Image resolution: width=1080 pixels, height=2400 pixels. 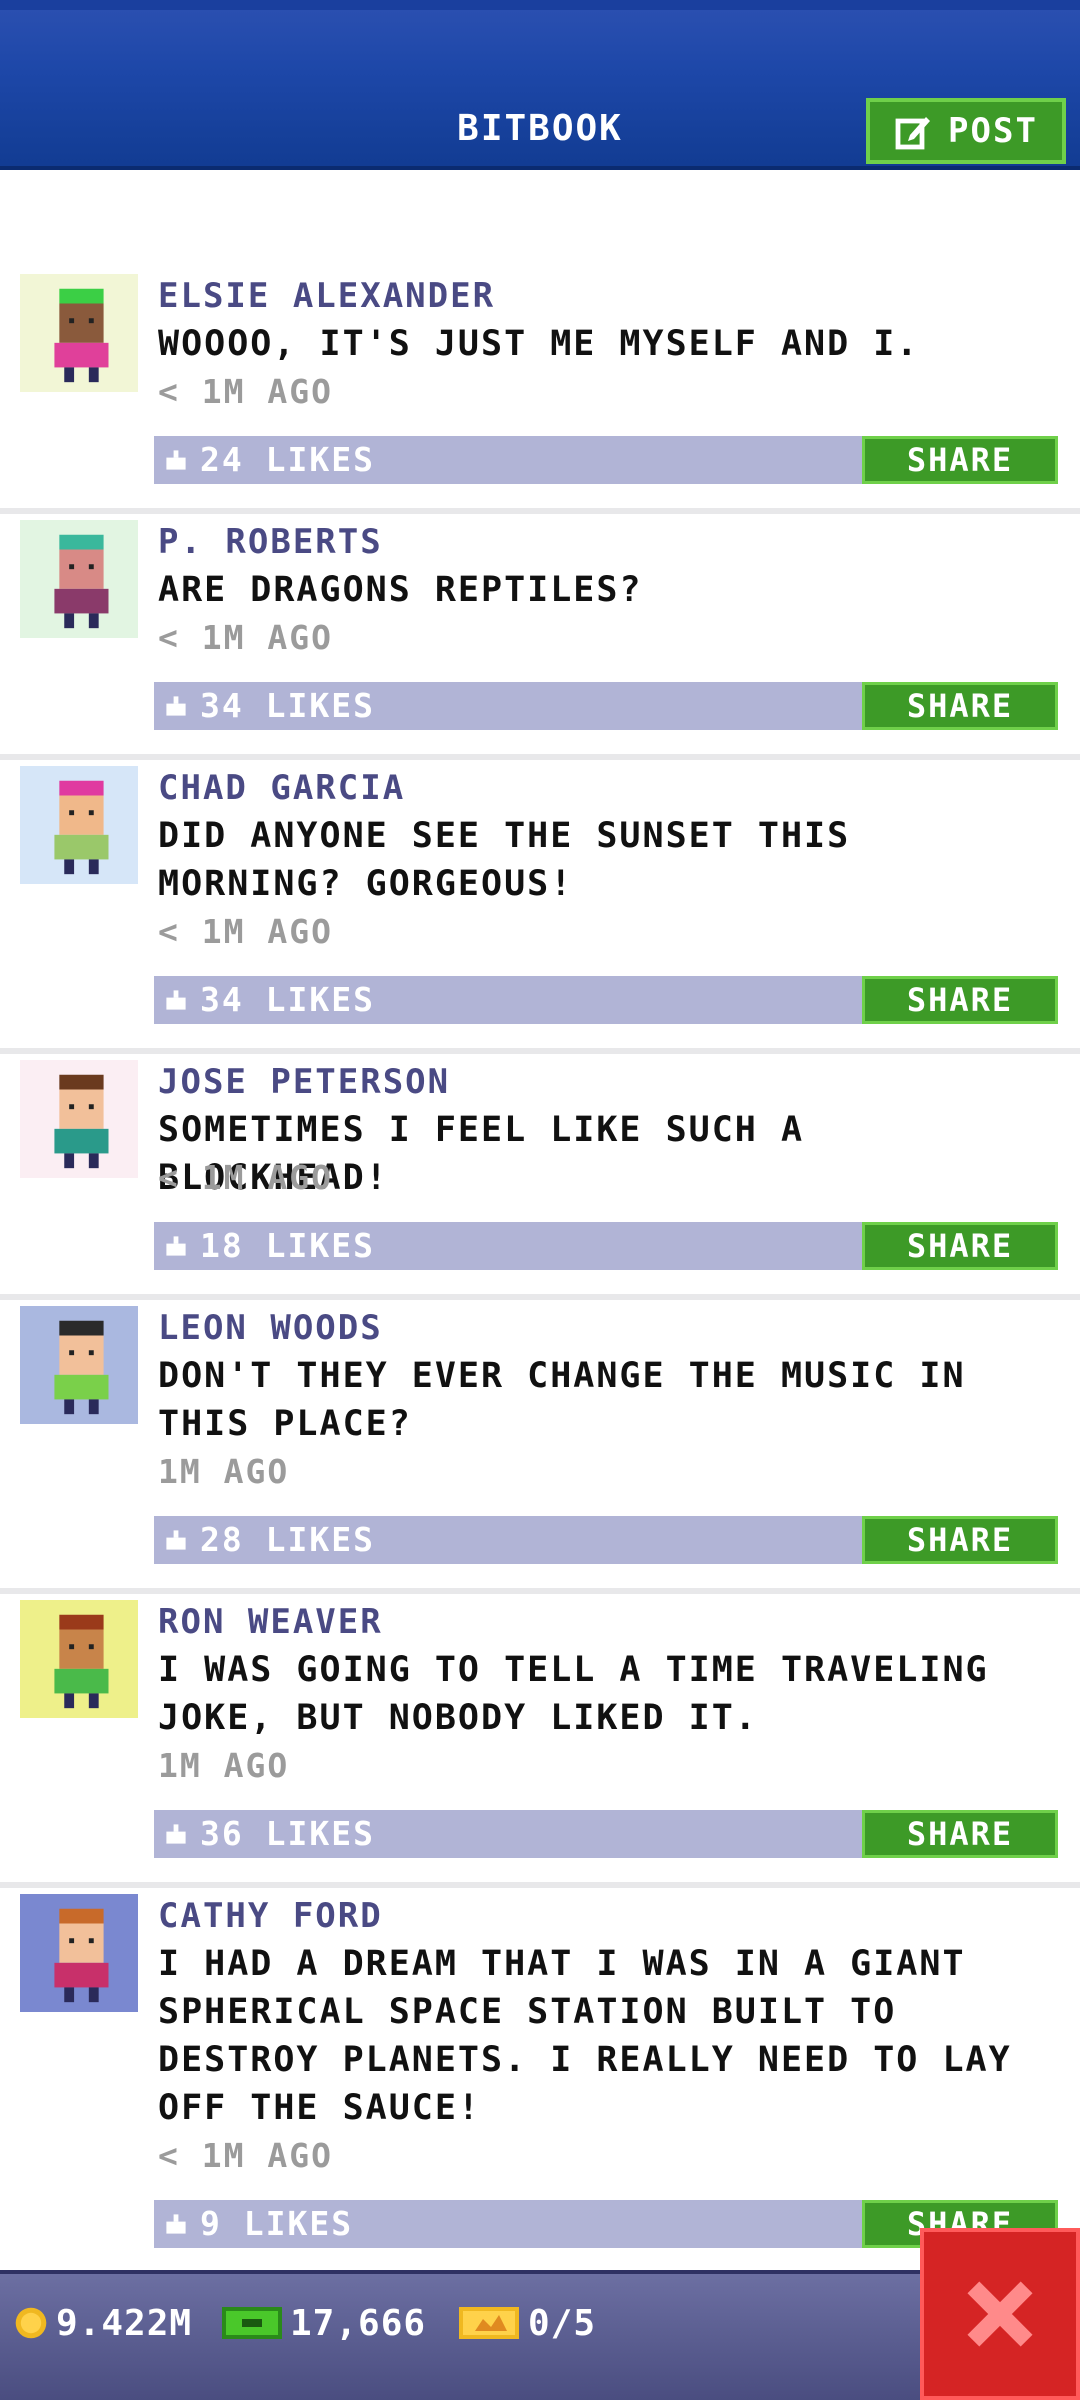 I want to click on post-author: P. ROBERTS, so click(x=270, y=542).